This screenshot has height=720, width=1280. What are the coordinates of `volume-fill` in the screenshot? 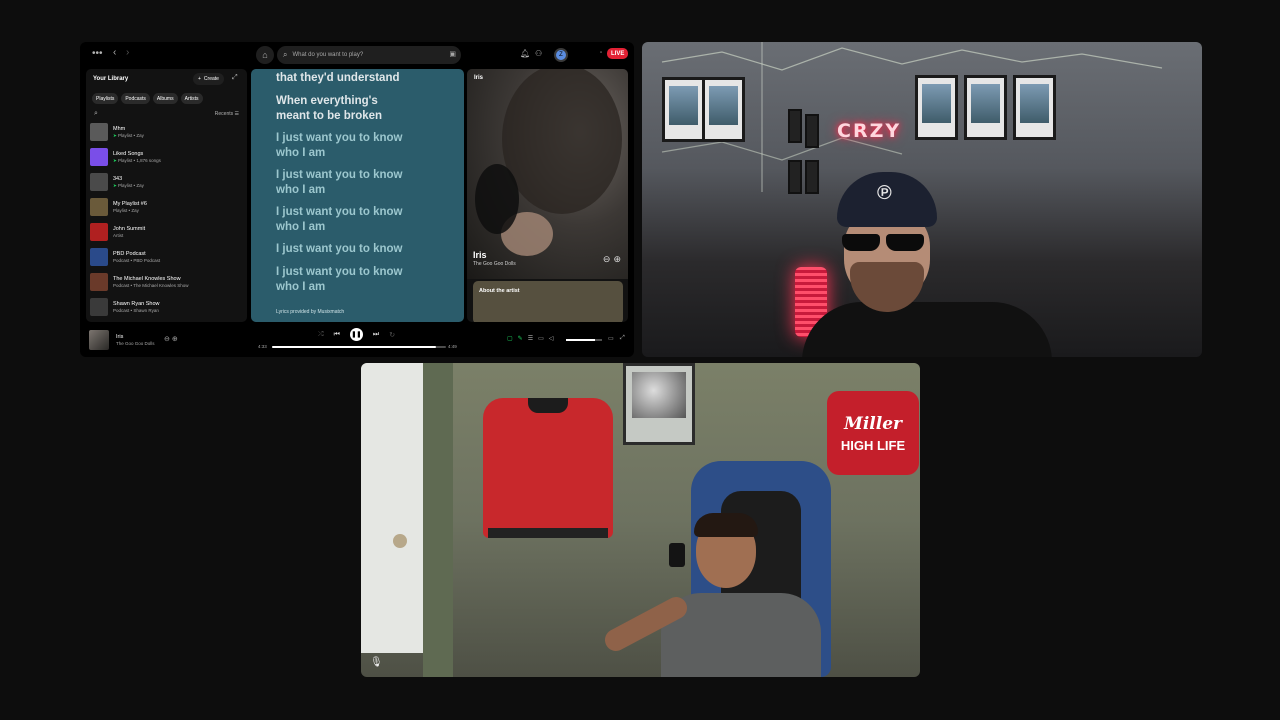 It's located at (580, 340).